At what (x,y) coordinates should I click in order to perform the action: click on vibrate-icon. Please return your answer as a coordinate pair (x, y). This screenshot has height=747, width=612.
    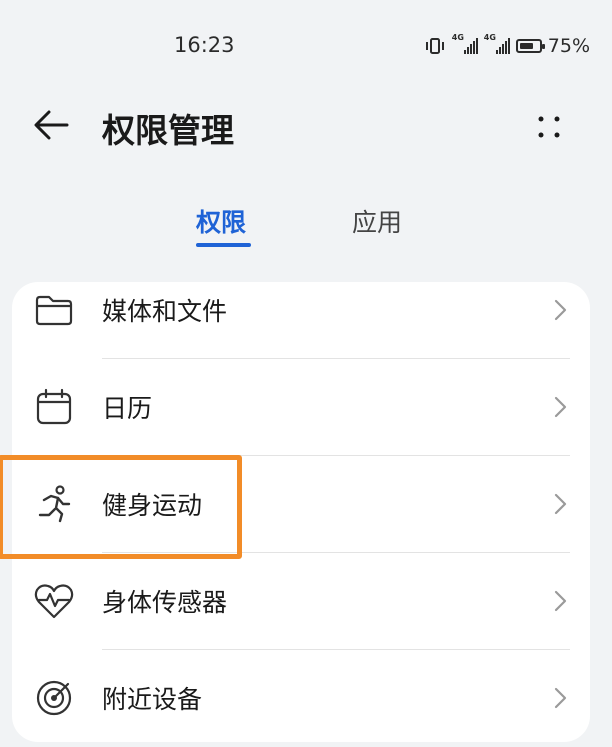
    Looking at the image, I should click on (434, 46).